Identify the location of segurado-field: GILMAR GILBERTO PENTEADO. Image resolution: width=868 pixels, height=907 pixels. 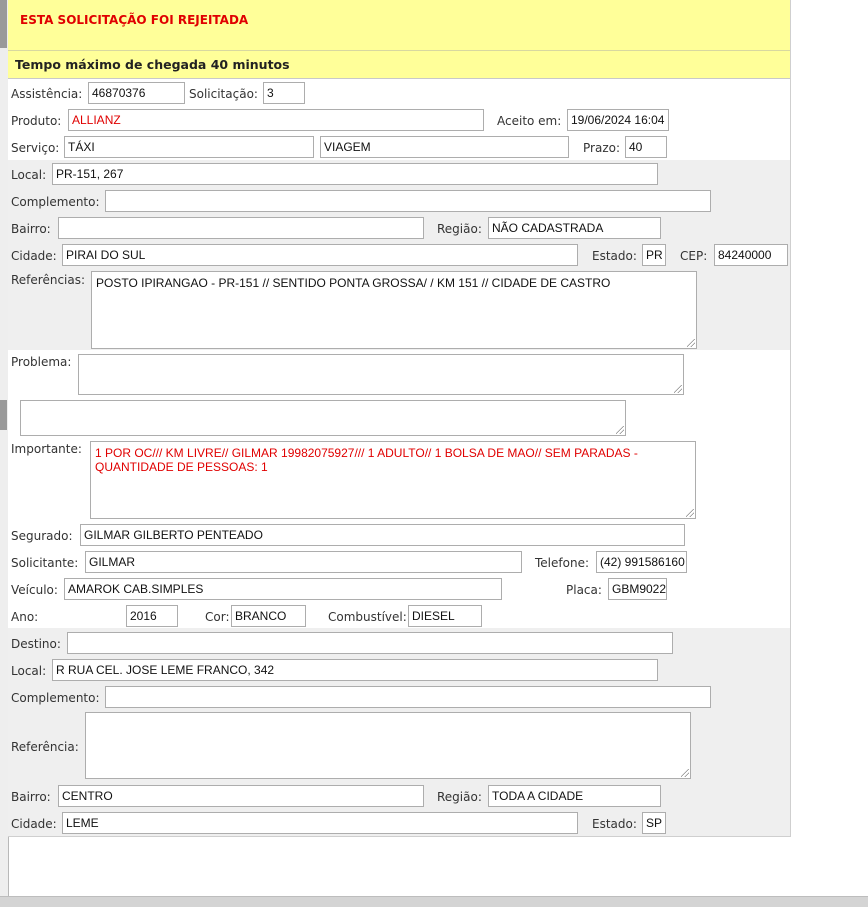
(382, 535).